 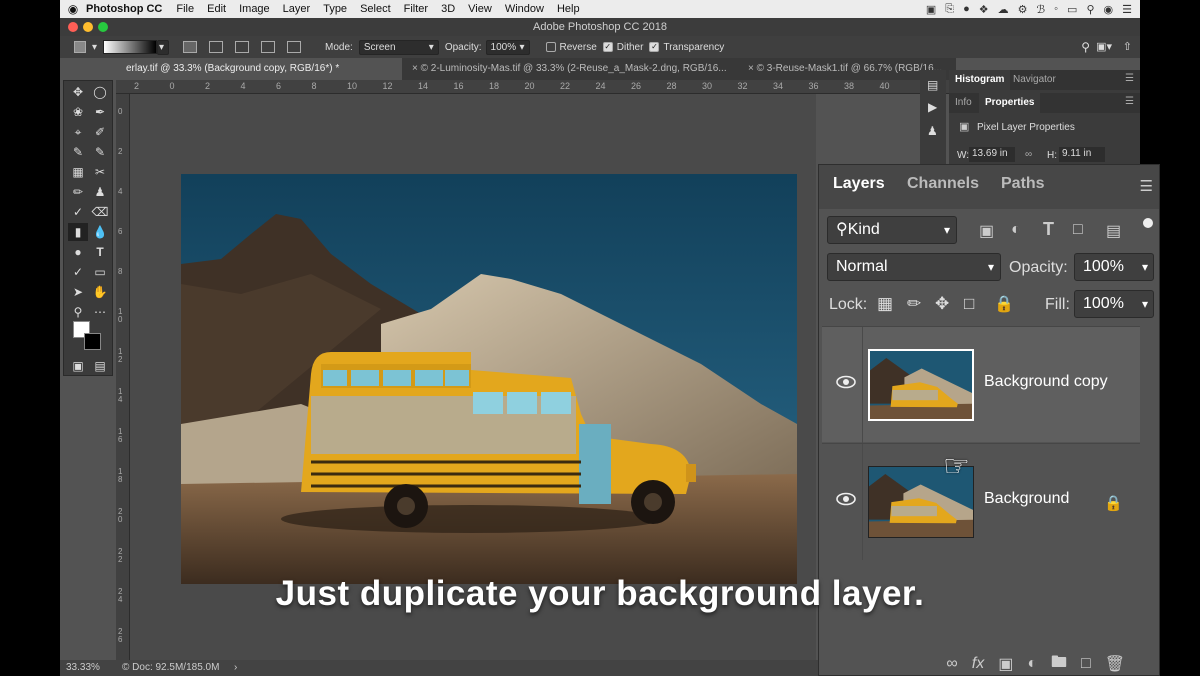 What do you see at coordinates (1114, 304) in the screenshot?
I see `fill-field: 100% ▾` at bounding box center [1114, 304].